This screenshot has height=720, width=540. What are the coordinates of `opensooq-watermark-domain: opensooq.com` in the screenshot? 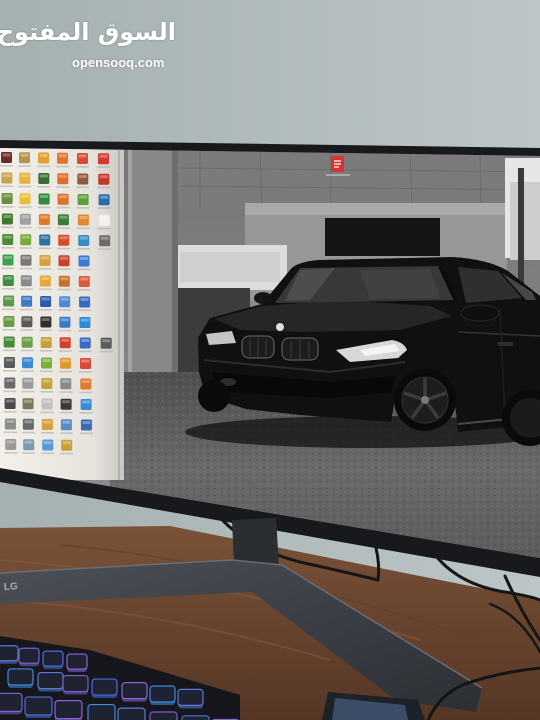 It's located at (118, 62).